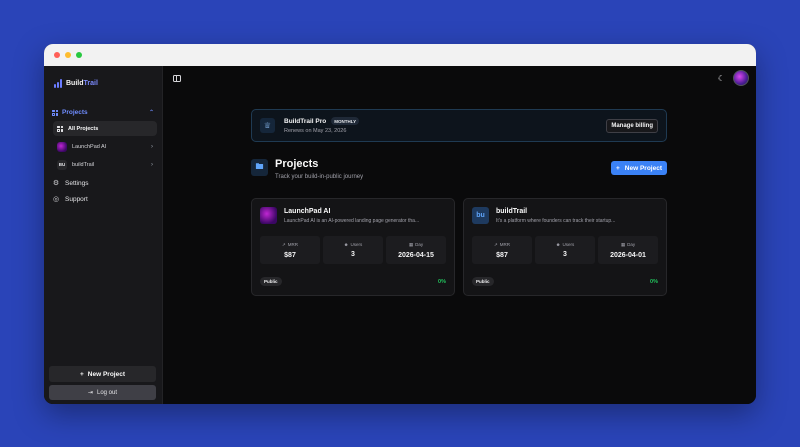 This screenshot has width=800, height=447. What do you see at coordinates (259, 167) in the screenshot?
I see `folder-icon: 🖿` at bounding box center [259, 167].